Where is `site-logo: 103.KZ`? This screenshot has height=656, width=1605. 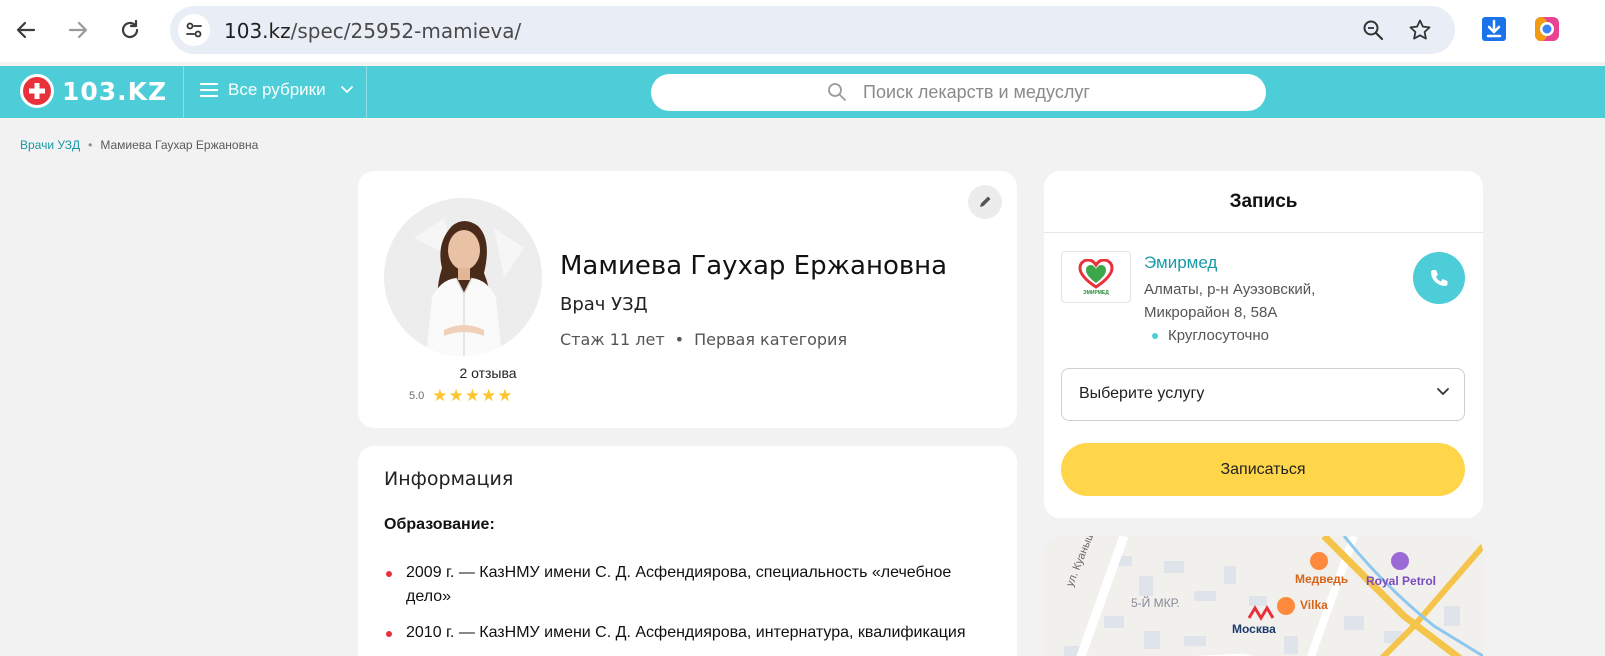 site-logo: 103.KZ is located at coordinates (93, 91).